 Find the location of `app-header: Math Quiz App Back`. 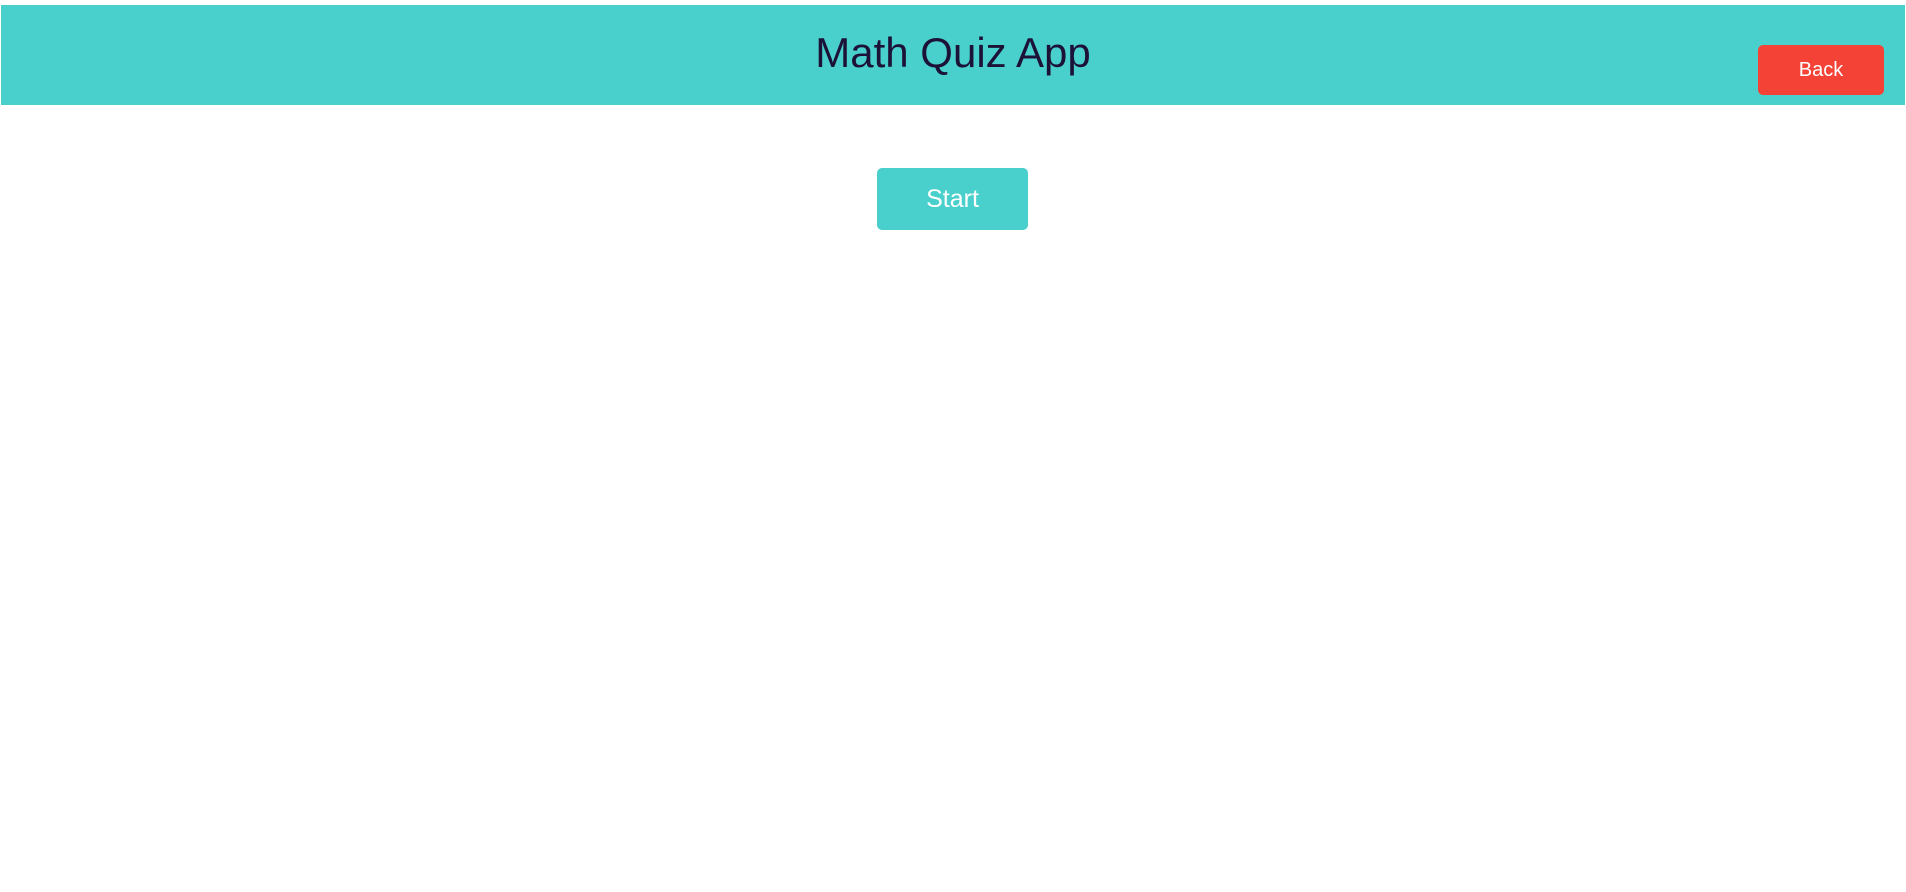

app-header: Math Quiz App Back is located at coordinates (953, 55).